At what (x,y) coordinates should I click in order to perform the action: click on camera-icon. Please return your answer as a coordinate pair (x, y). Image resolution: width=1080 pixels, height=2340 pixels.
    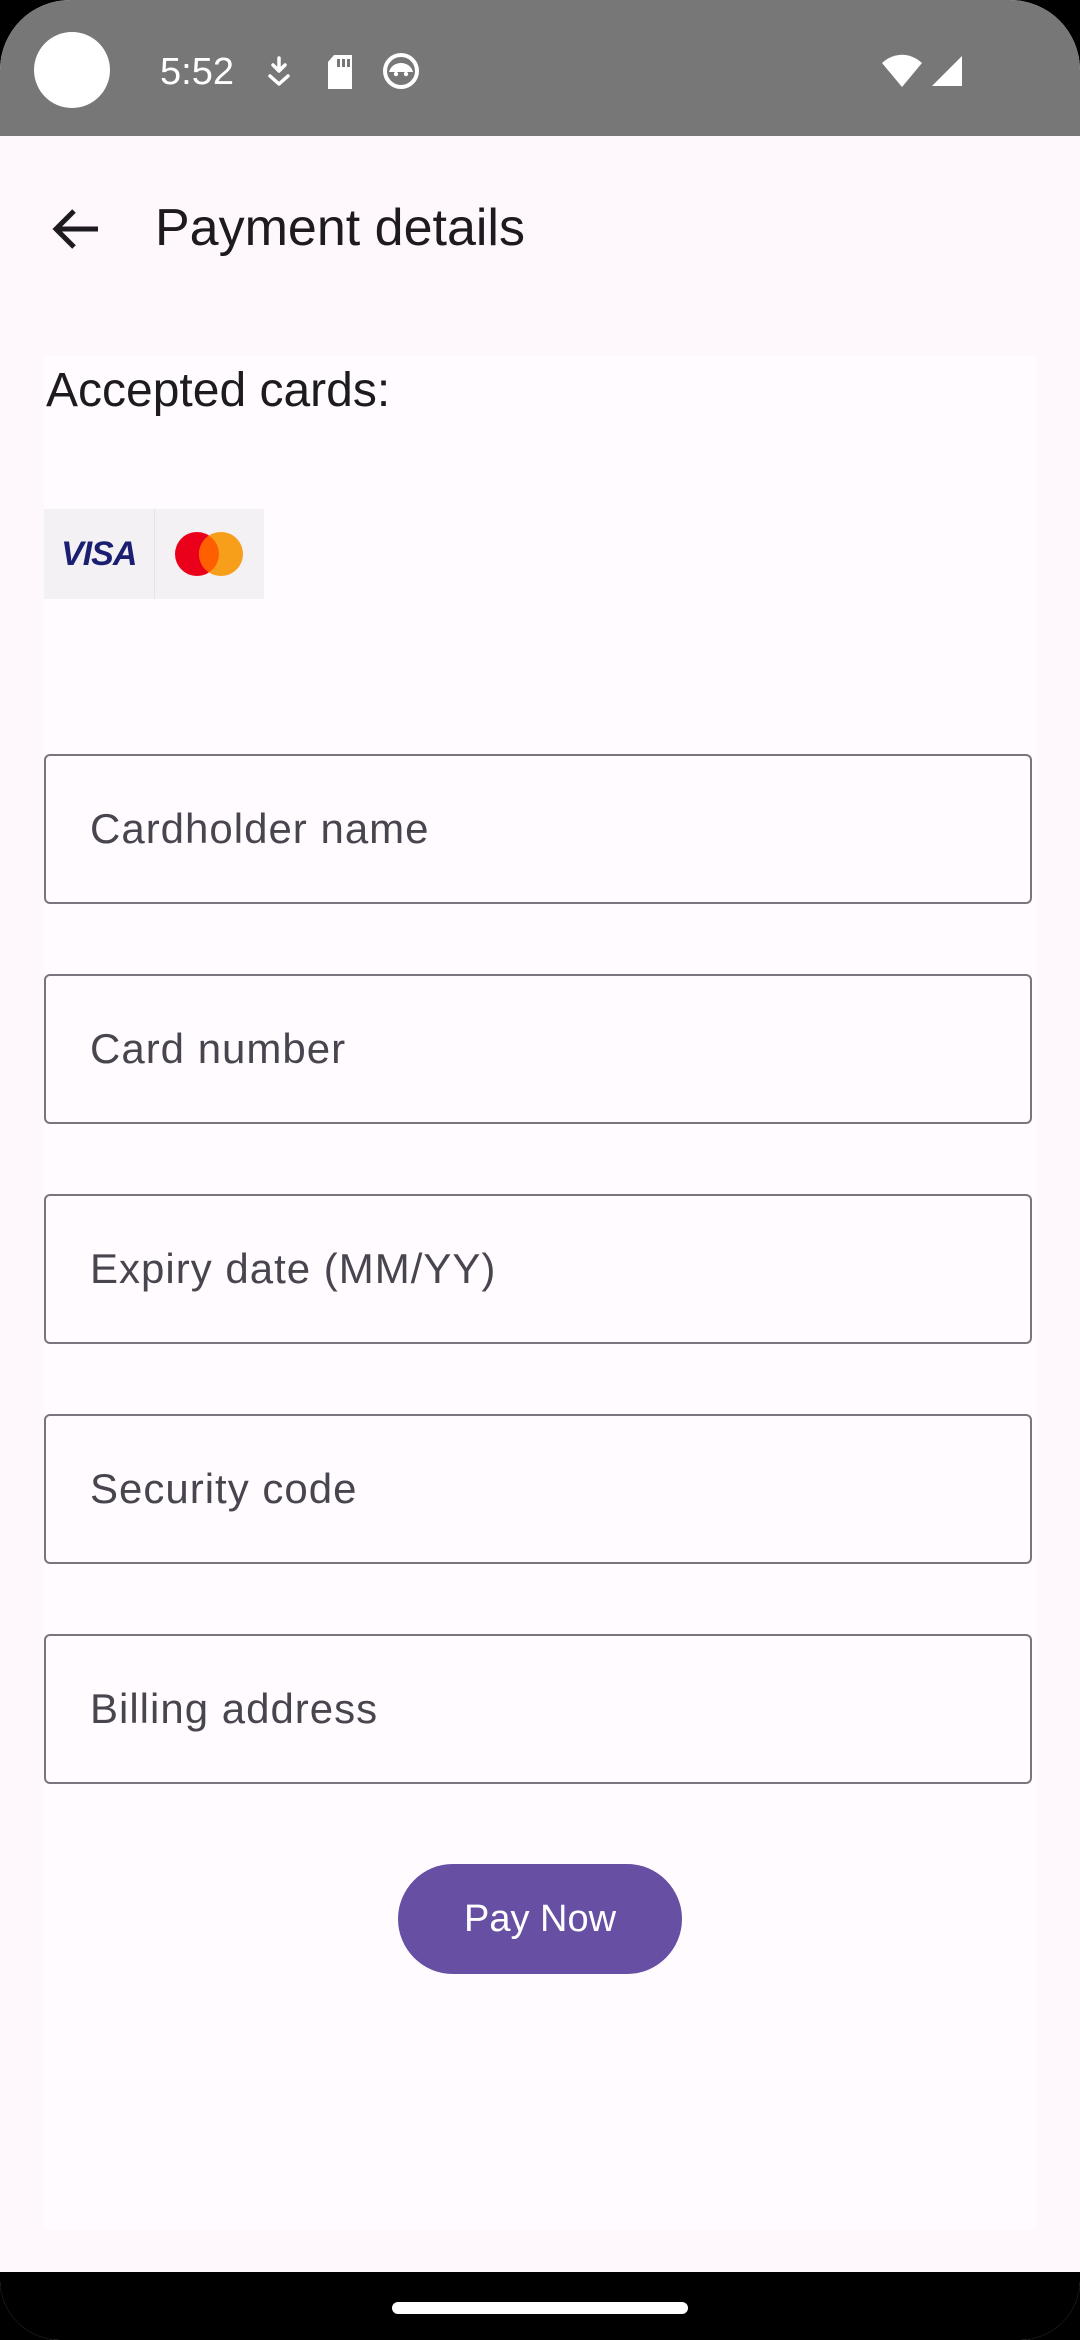
    Looking at the image, I should click on (72, 70).